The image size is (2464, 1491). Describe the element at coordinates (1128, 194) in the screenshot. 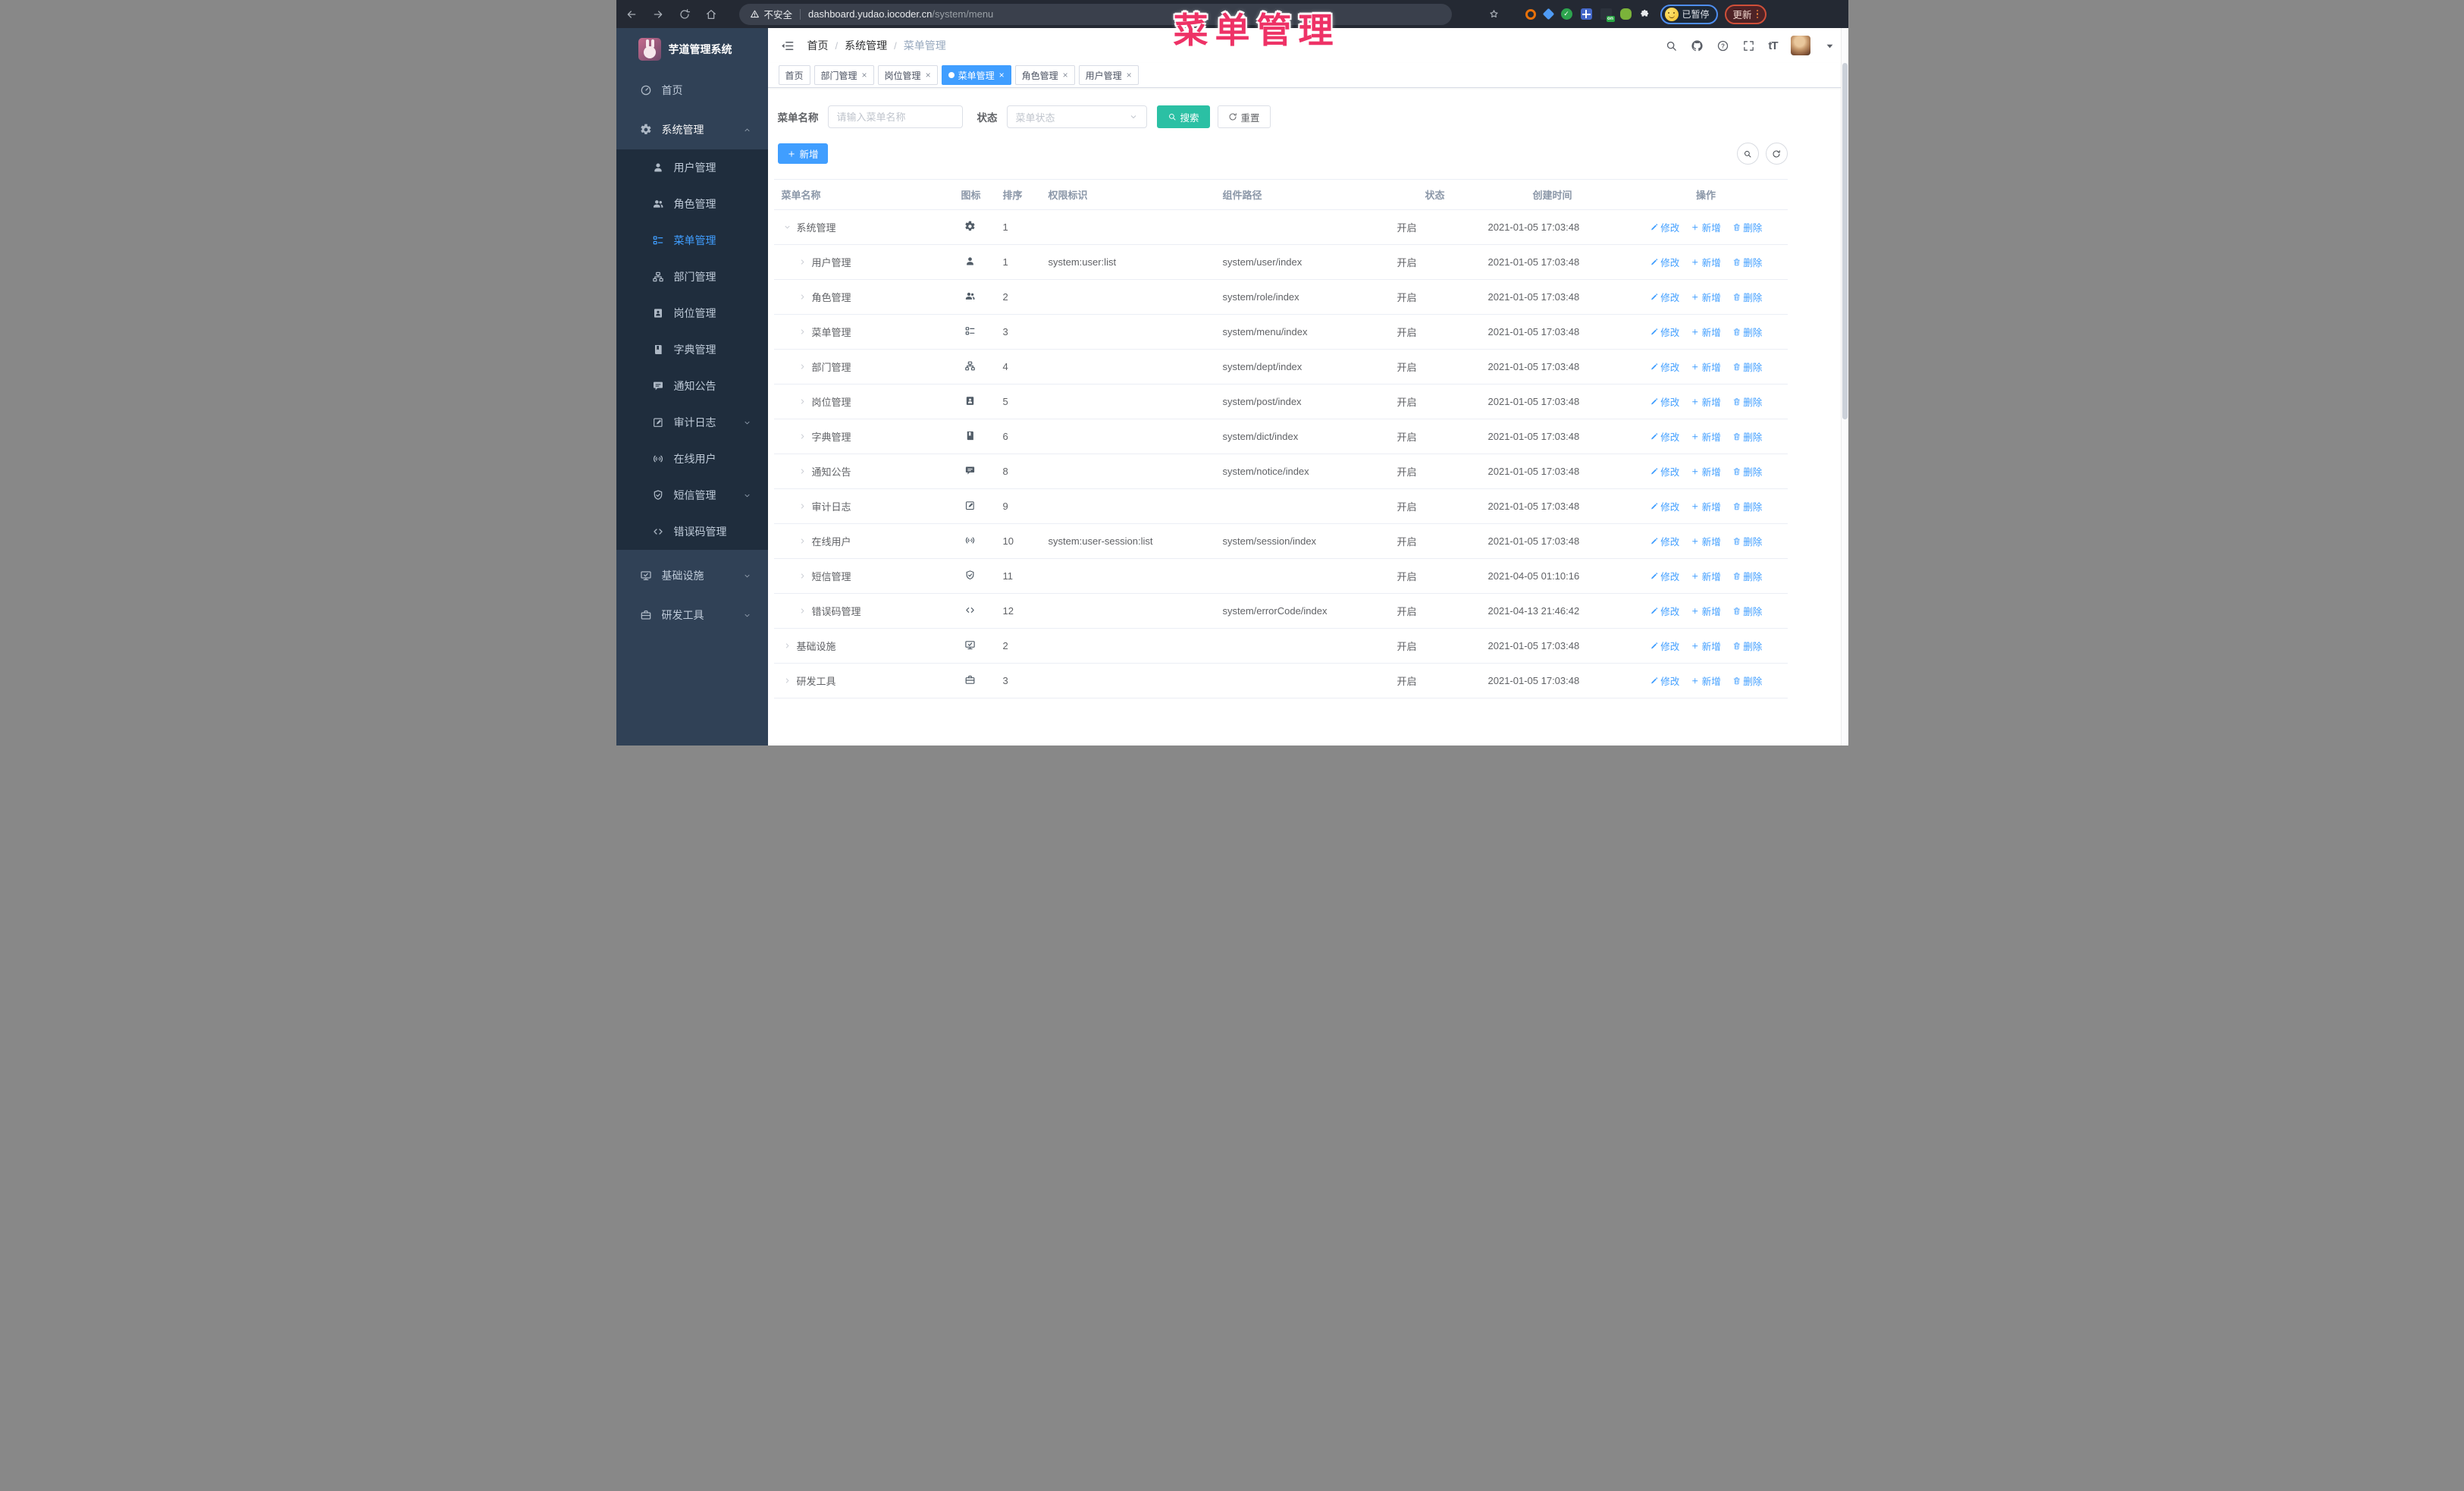

I see `column-header-3: 权限标识` at that location.